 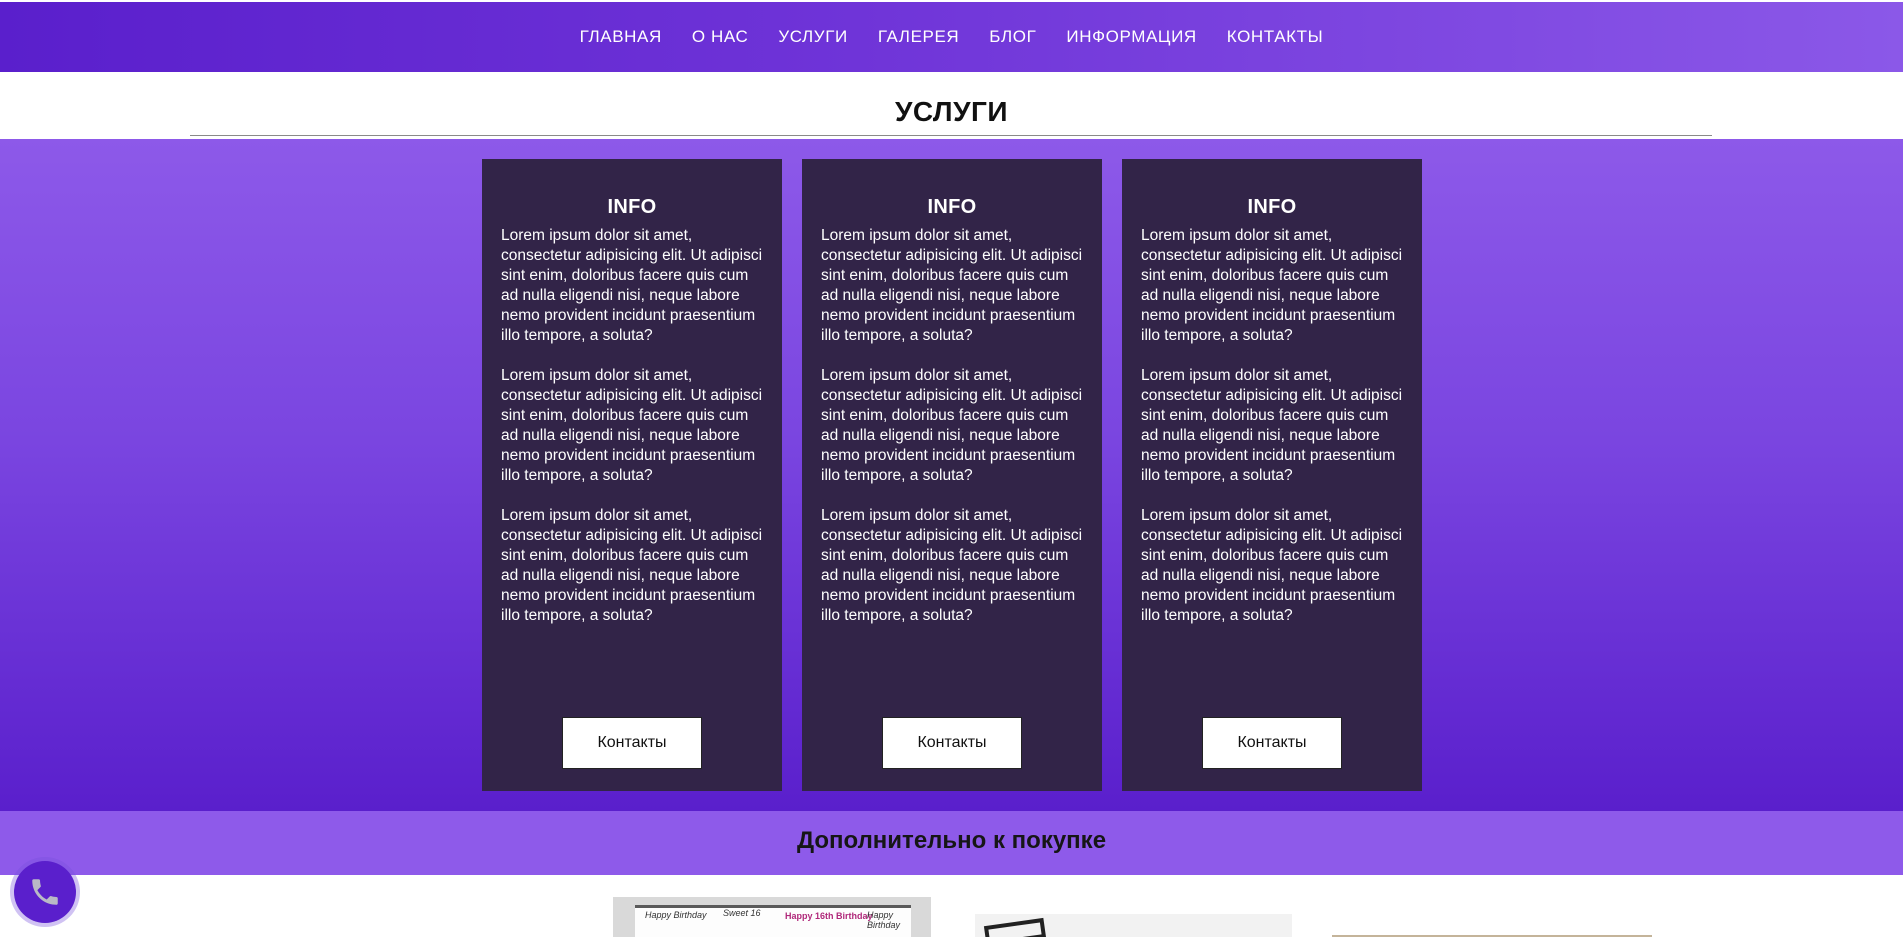 I want to click on nav-item-services: УСЛУГИ, so click(x=813, y=36).